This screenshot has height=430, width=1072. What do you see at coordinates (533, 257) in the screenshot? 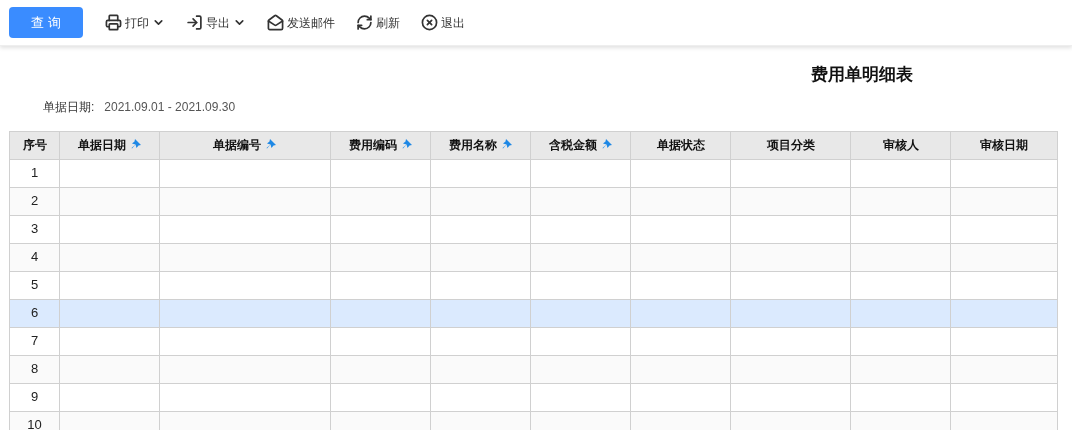
I see `table-row: 4` at bounding box center [533, 257].